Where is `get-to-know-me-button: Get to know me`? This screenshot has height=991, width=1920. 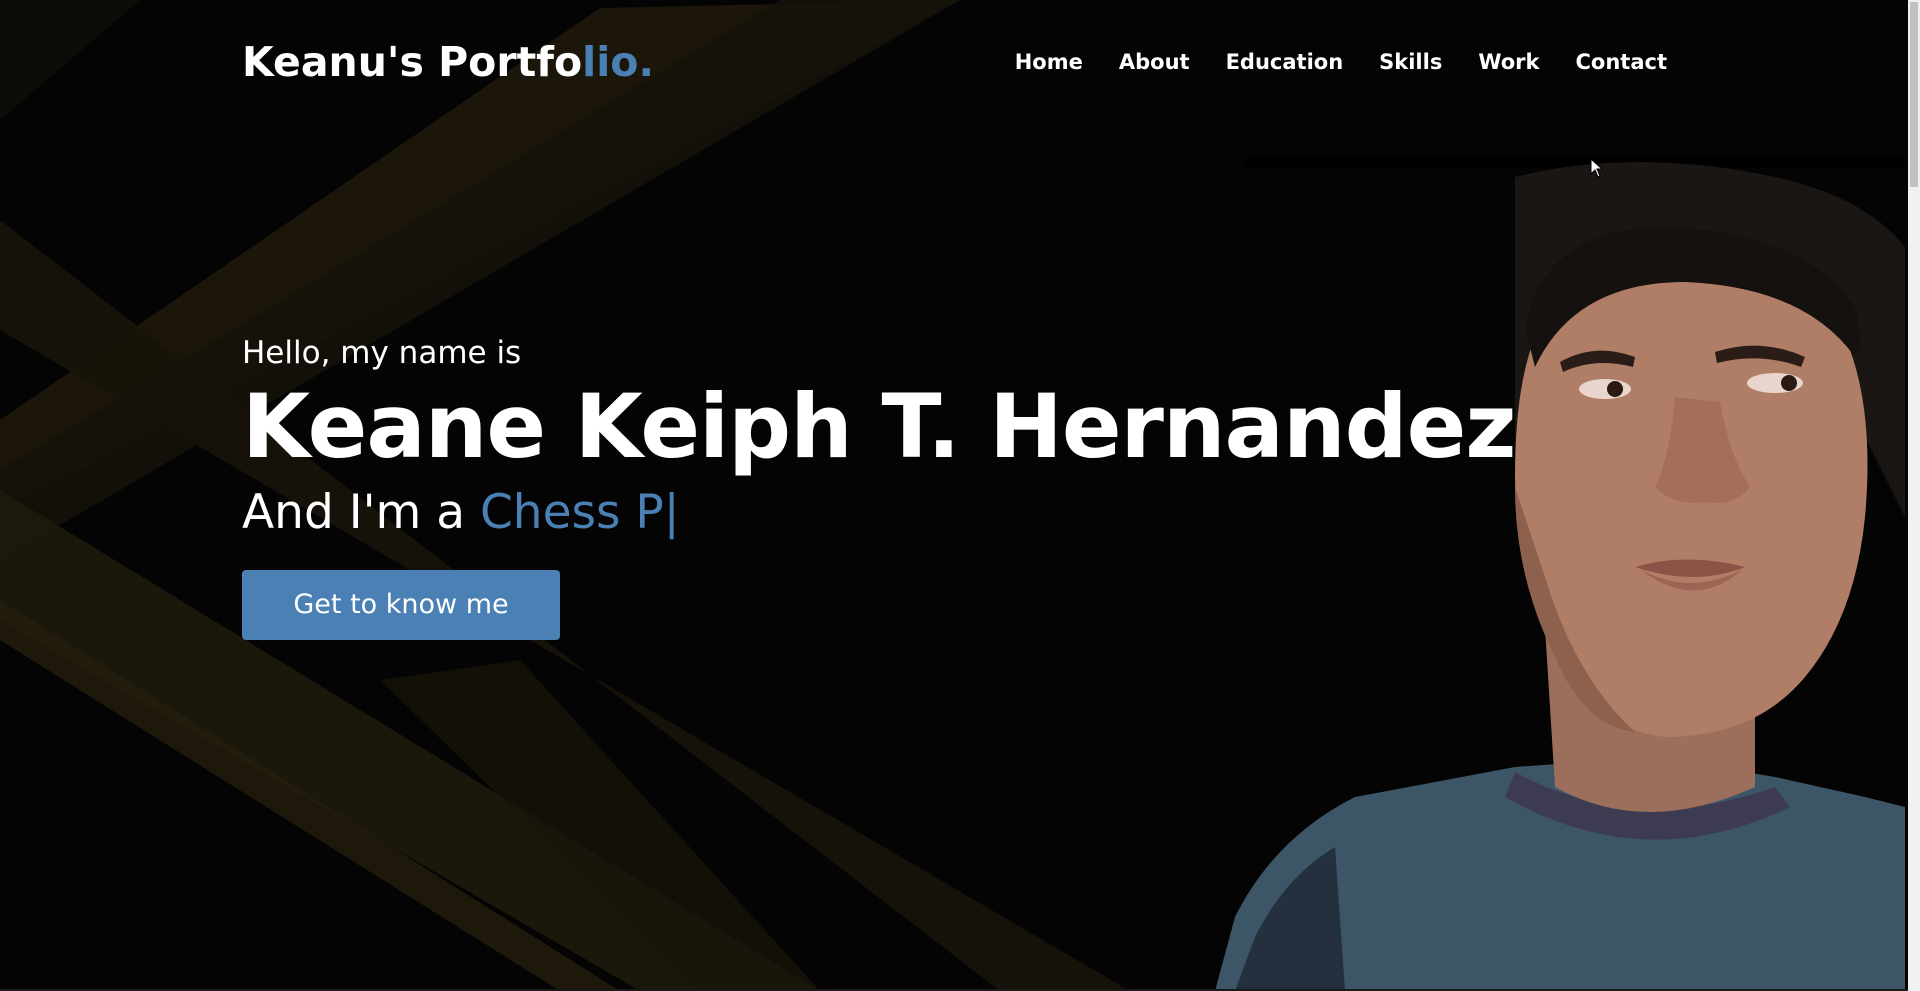
get-to-know-me-button: Get to know me is located at coordinates (401, 605).